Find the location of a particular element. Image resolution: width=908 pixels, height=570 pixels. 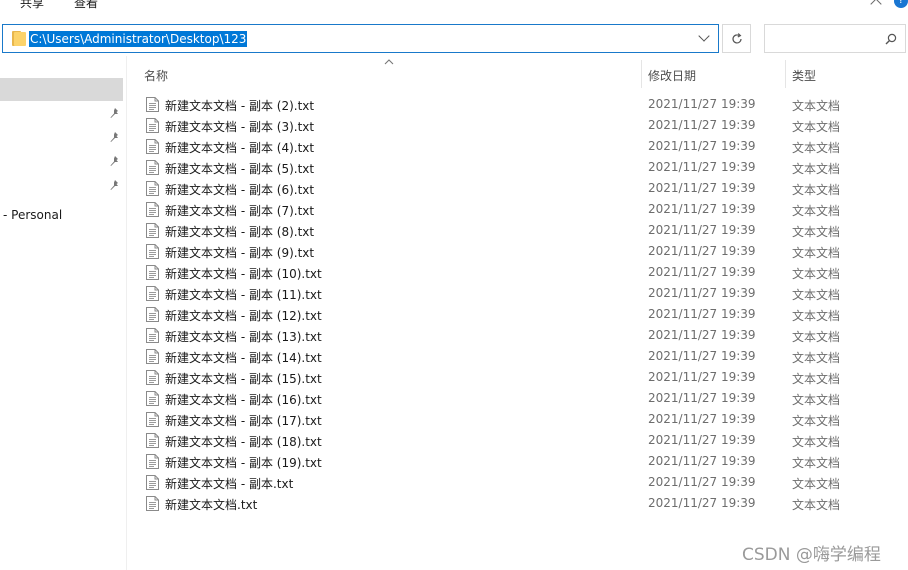

column-header-type: 类型 is located at coordinates (804, 75).